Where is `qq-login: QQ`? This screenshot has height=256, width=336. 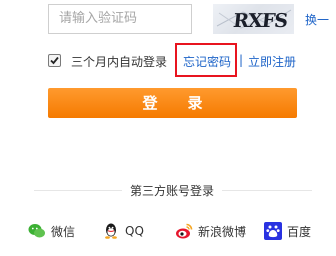
qq-login: QQ is located at coordinates (123, 231).